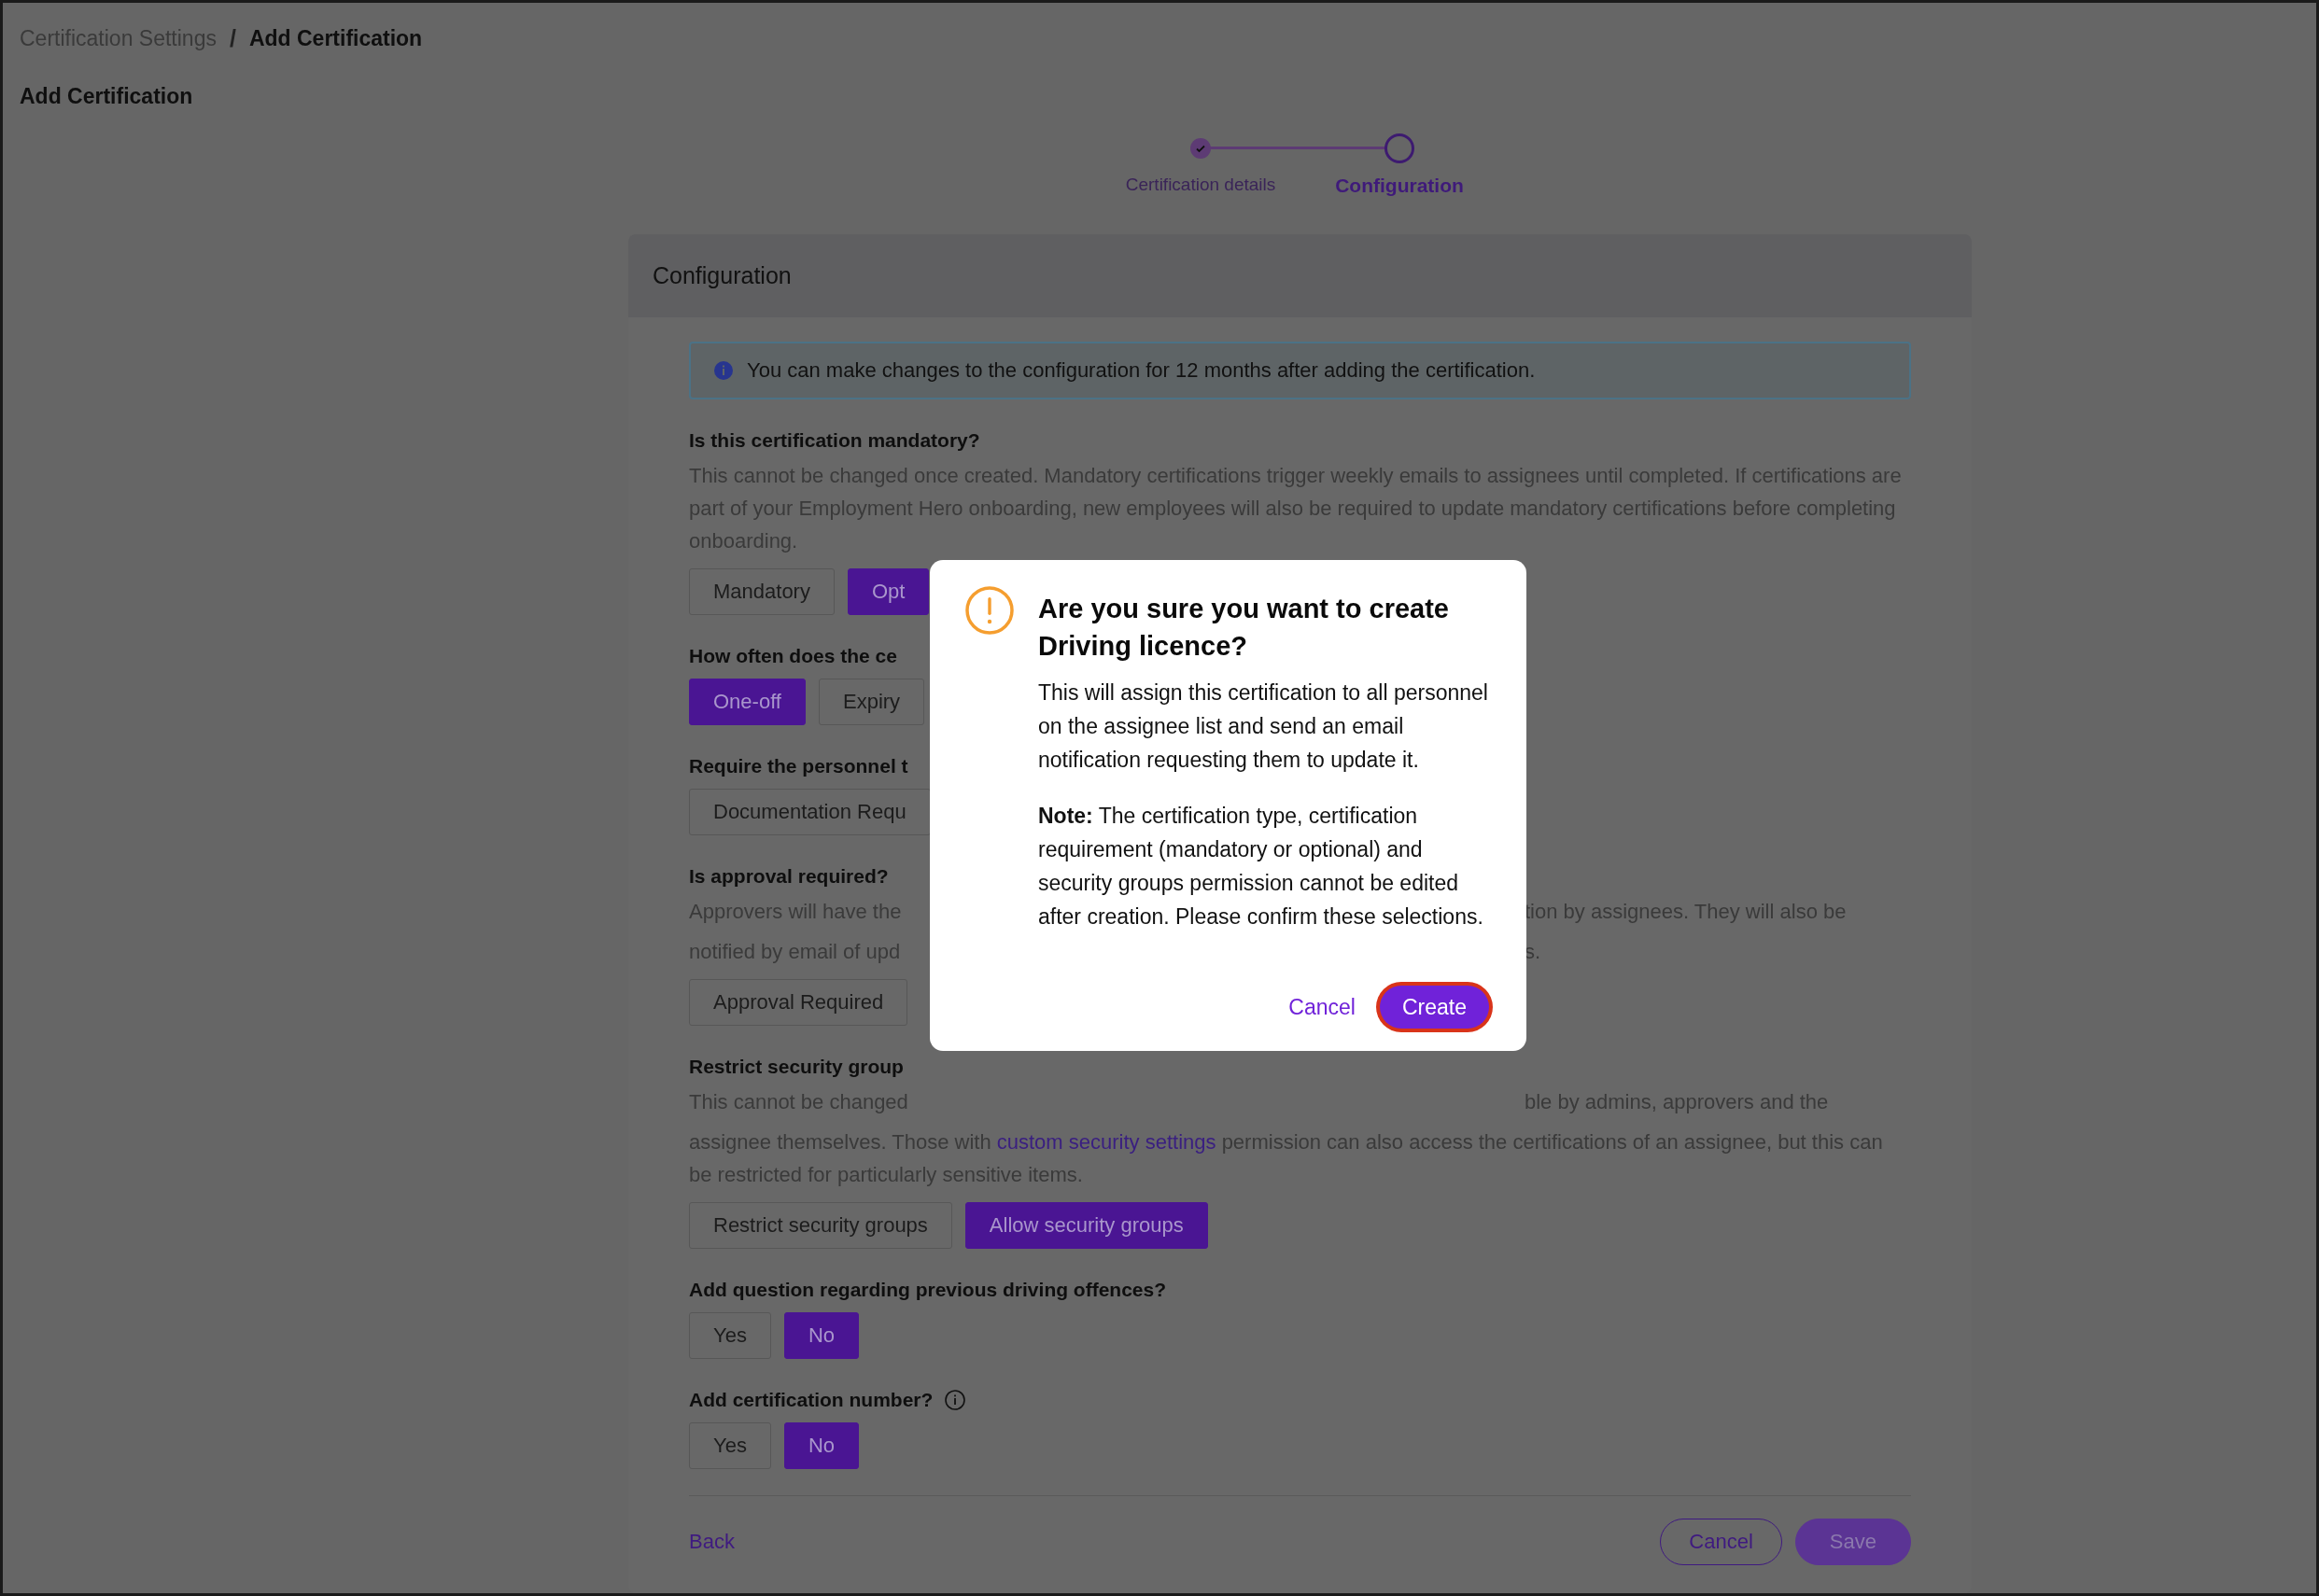  Describe the element at coordinates (872, 702) in the screenshot. I see `option-button: Expiry` at that location.